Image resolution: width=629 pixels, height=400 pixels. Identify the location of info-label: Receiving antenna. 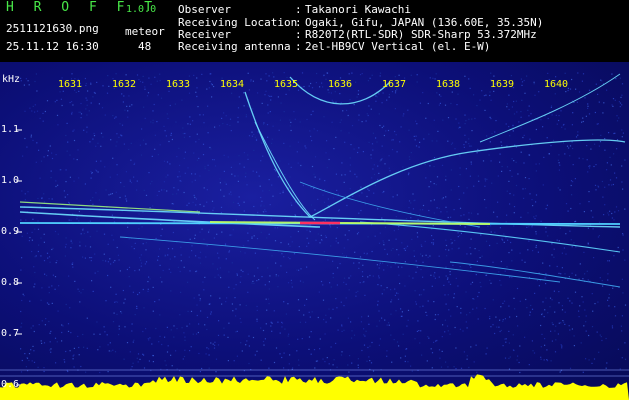
(234, 46).